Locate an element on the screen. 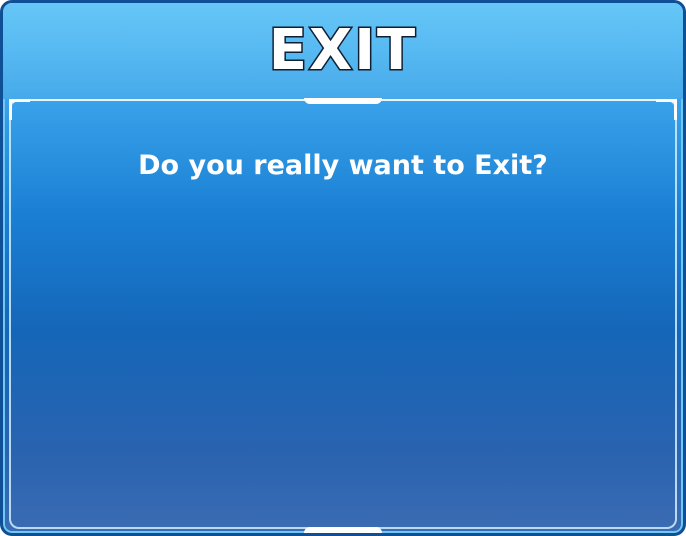 The image size is (686, 536). frame-corner-top-left is located at coordinates (19, 109).